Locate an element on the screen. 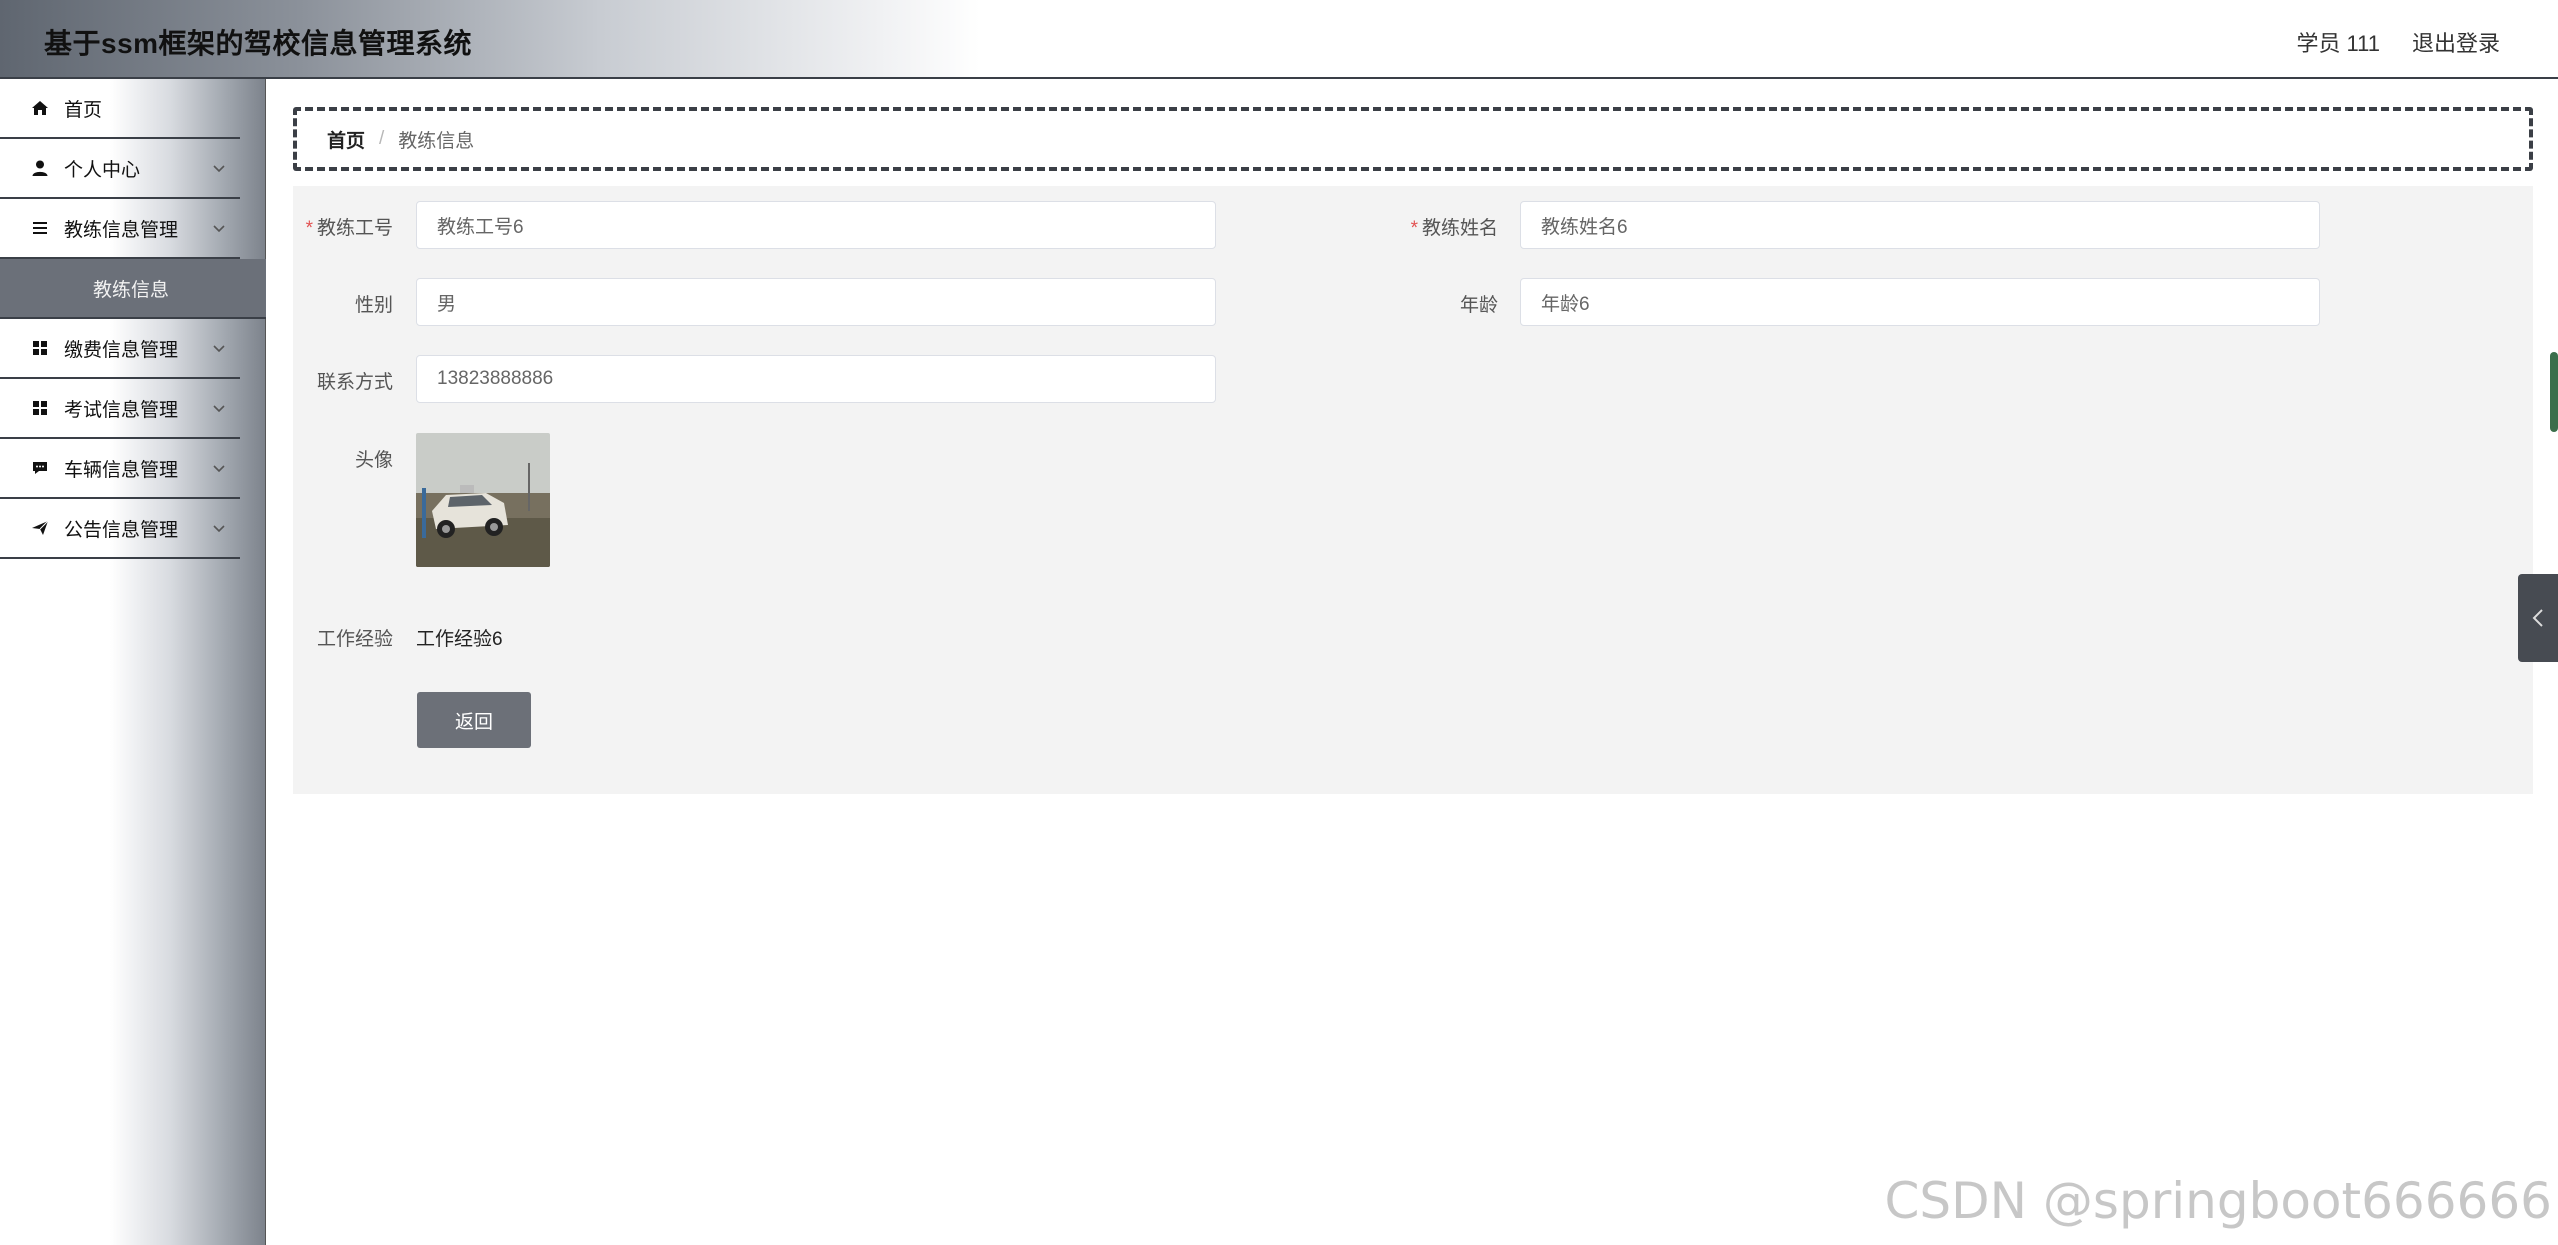 This screenshot has width=2558, height=1245. age-label: 年龄 is located at coordinates (1478, 305).